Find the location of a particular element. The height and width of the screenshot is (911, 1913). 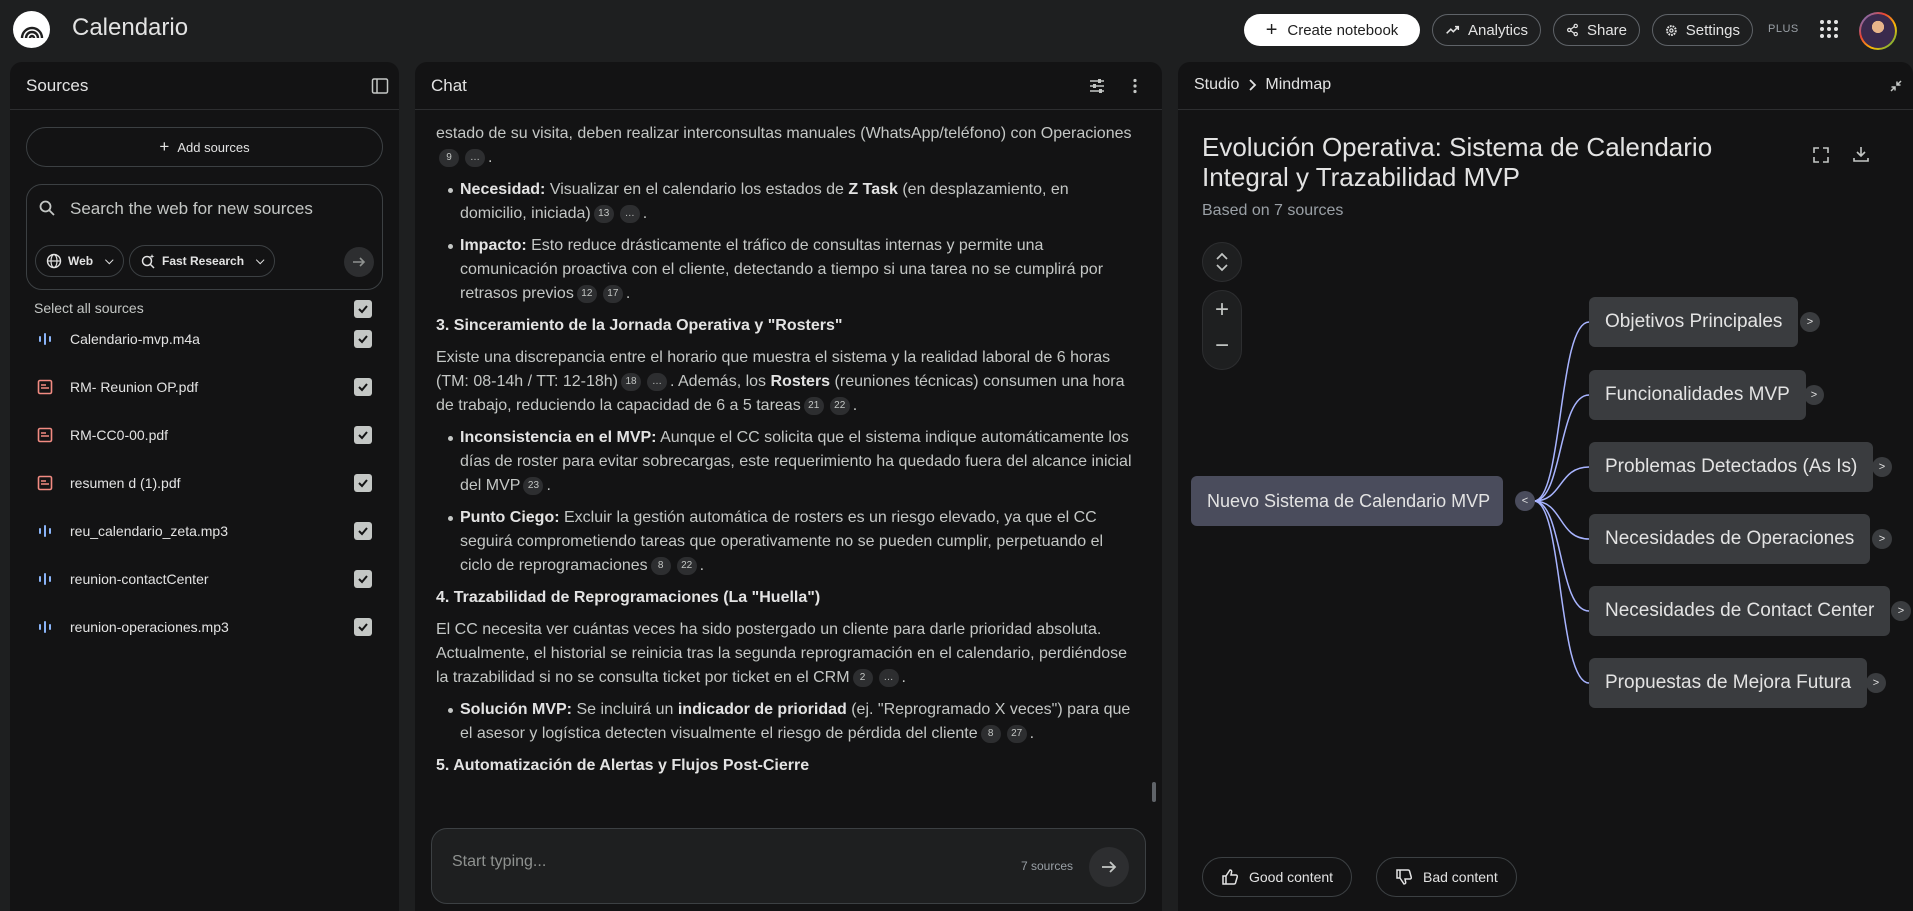

mindmap-node-operaciones: Necesidades de Operaciones is located at coordinates (1730, 539).